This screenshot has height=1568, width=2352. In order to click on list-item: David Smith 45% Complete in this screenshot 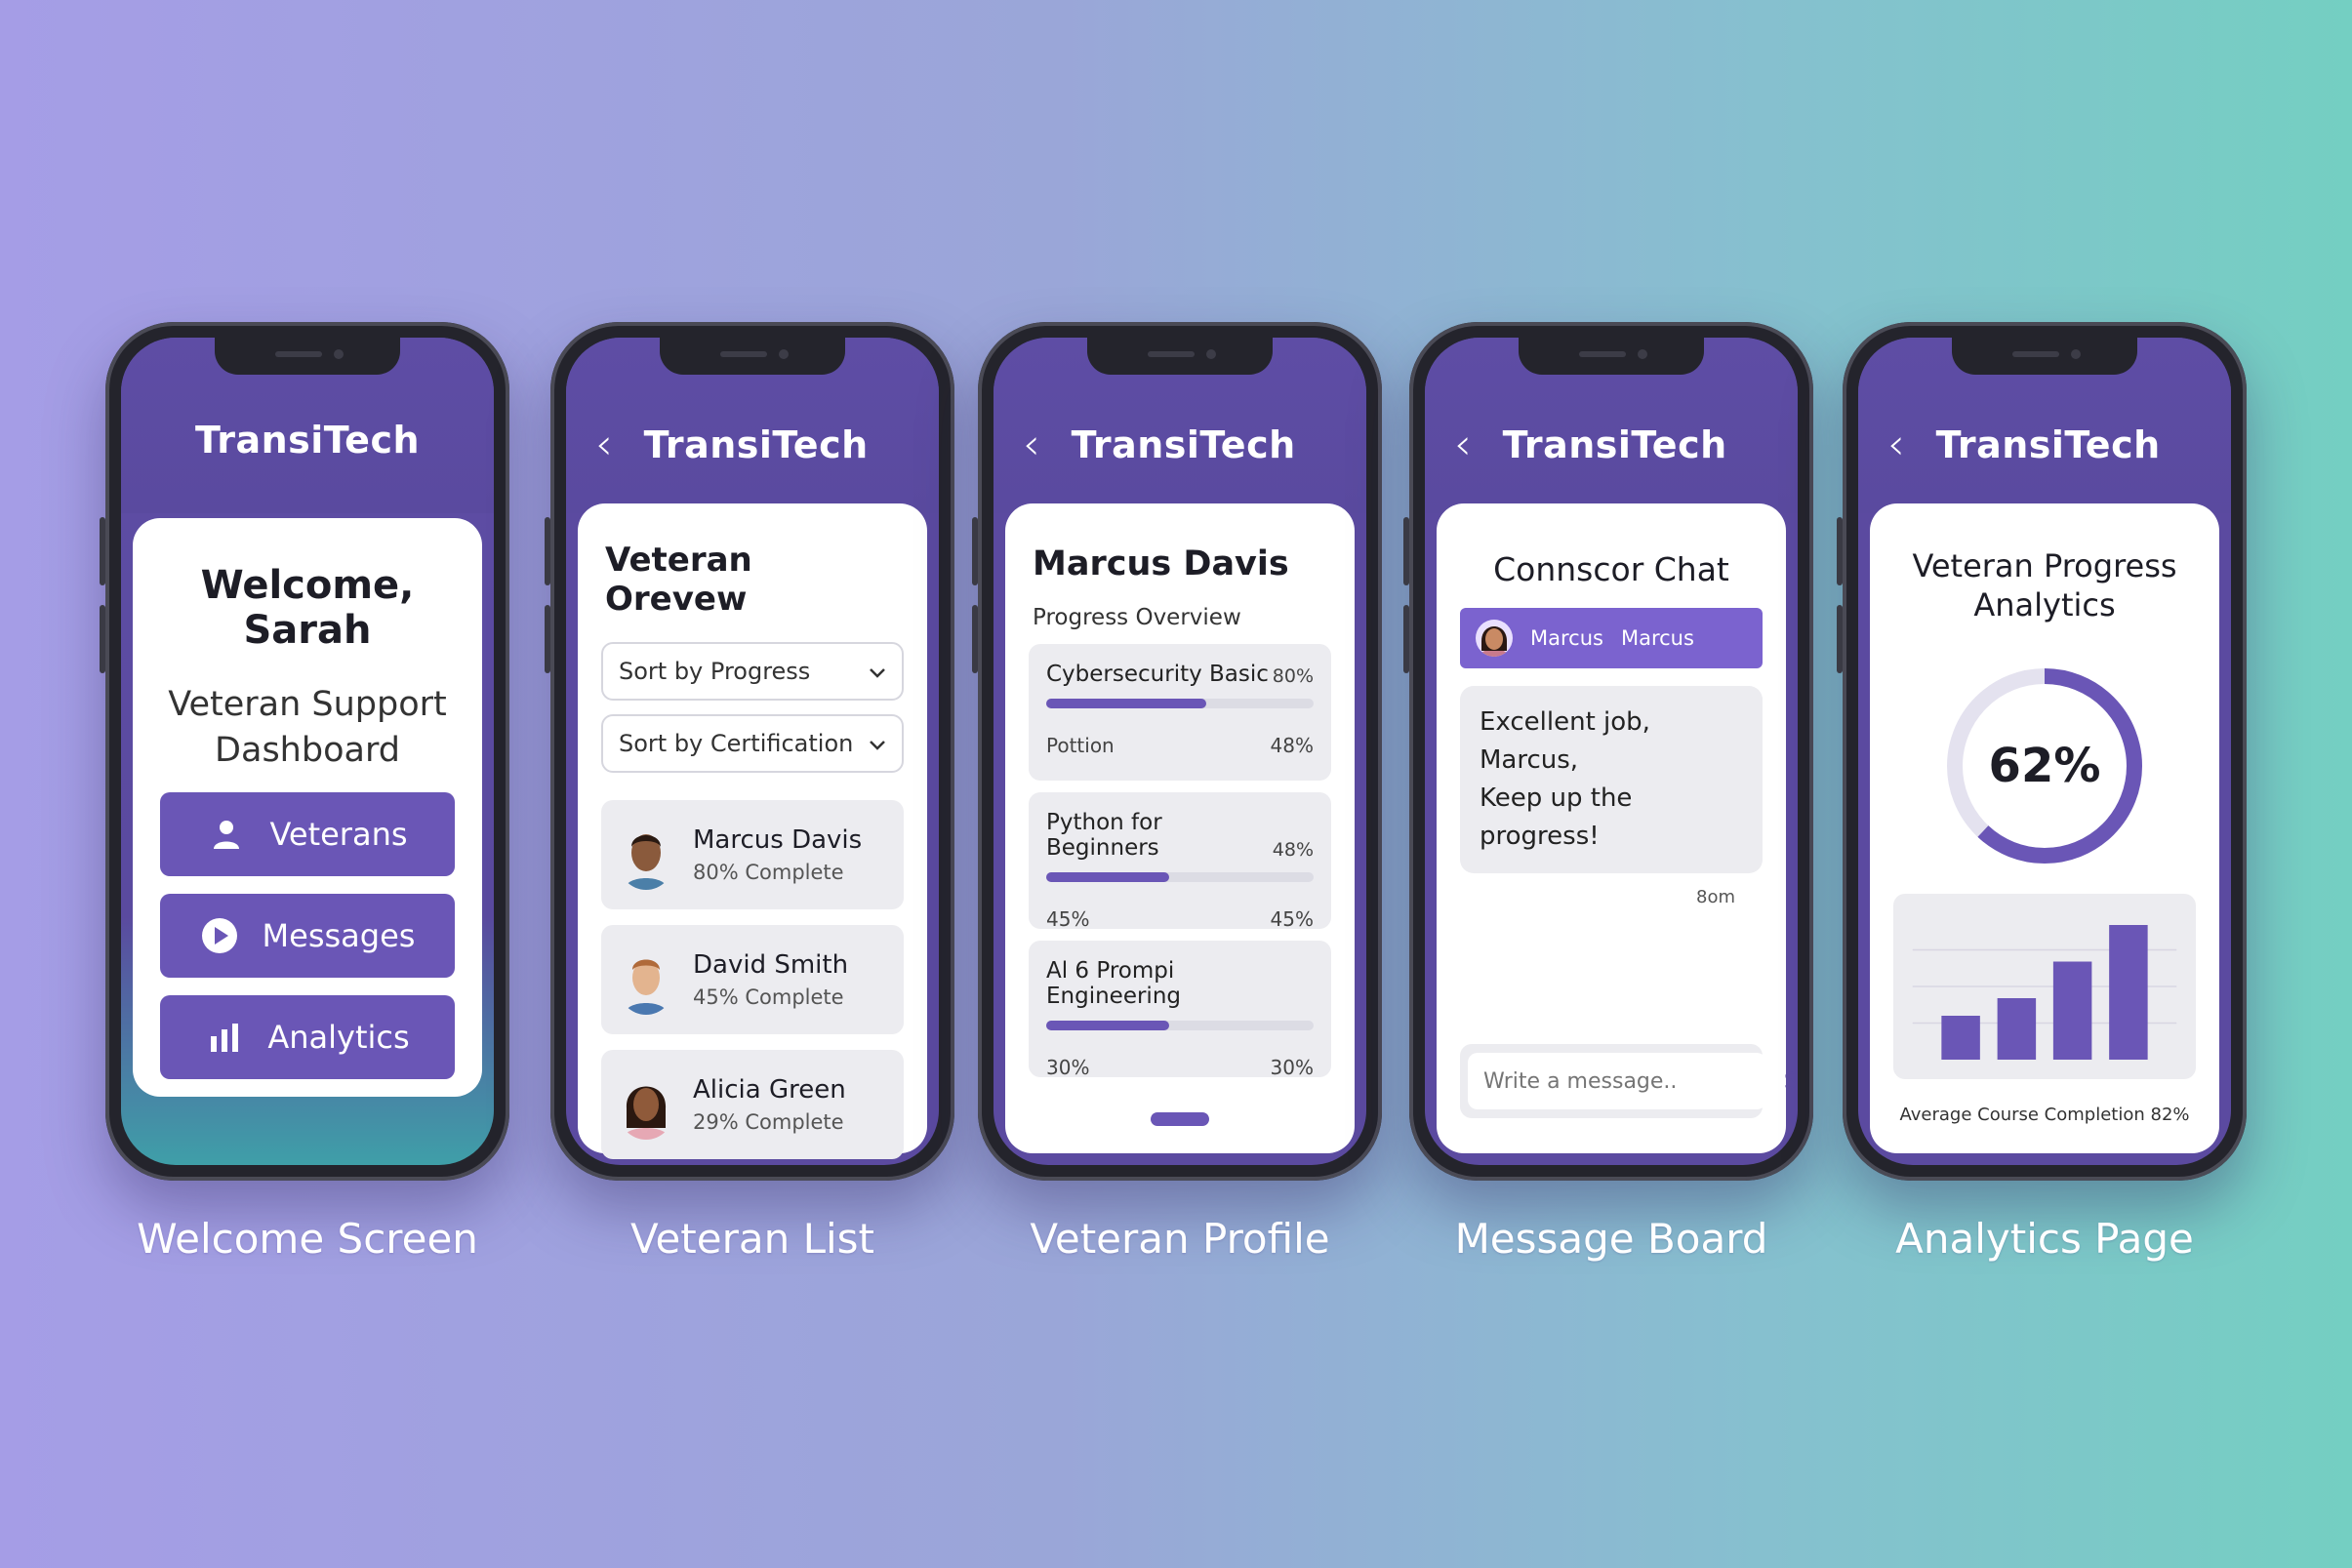, I will do `click(752, 979)`.